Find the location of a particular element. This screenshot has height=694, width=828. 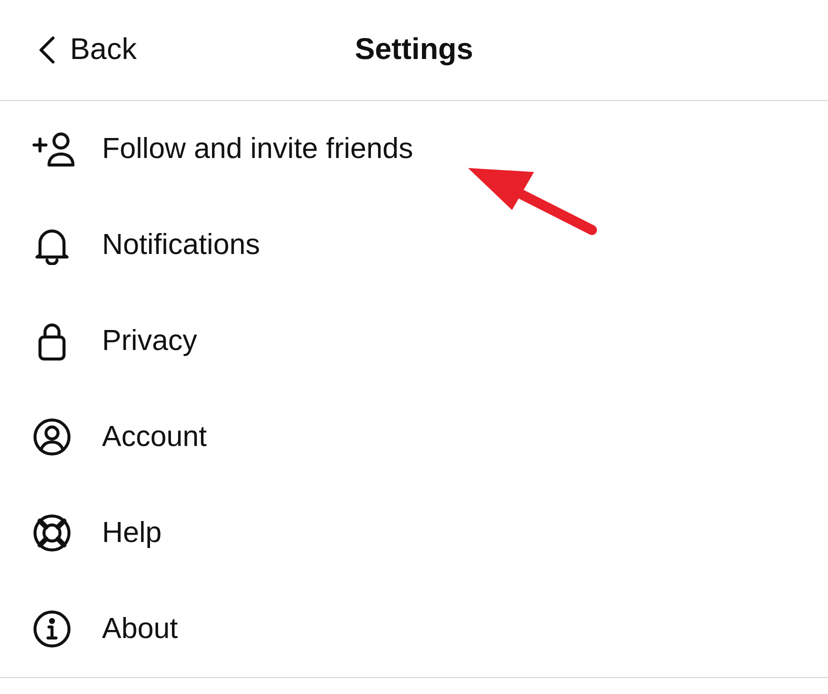

settings-item: Privacy is located at coordinates (414, 341).